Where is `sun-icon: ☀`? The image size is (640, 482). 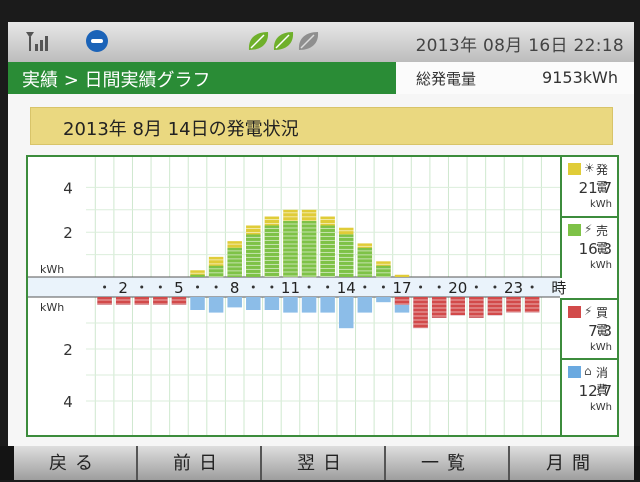
sun-icon: ☀ is located at coordinates (589, 168).